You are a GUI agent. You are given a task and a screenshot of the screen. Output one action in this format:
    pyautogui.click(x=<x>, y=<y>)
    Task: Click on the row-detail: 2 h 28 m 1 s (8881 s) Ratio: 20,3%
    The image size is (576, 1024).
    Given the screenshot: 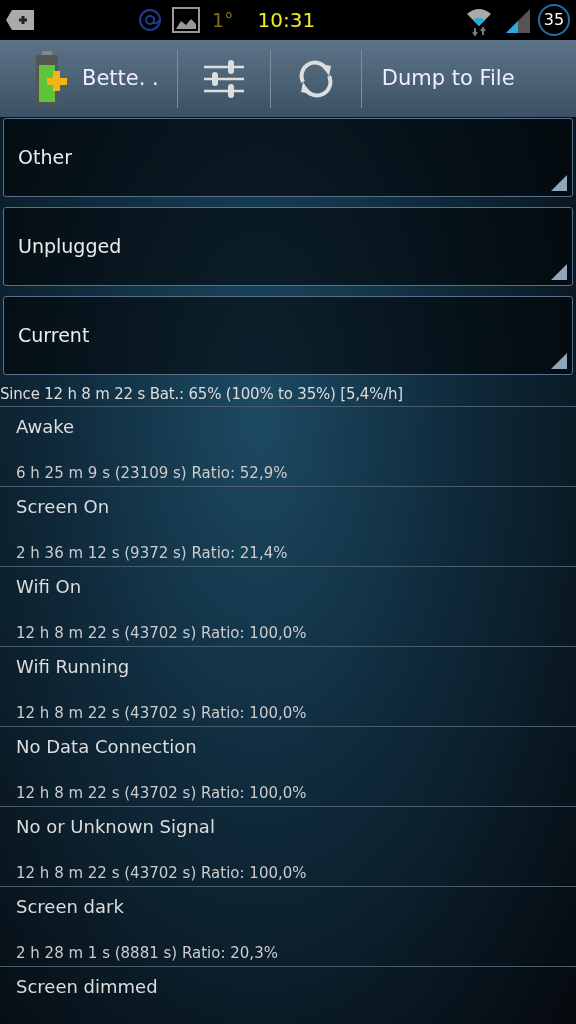 What is the action you would take?
    pyautogui.click(x=147, y=953)
    